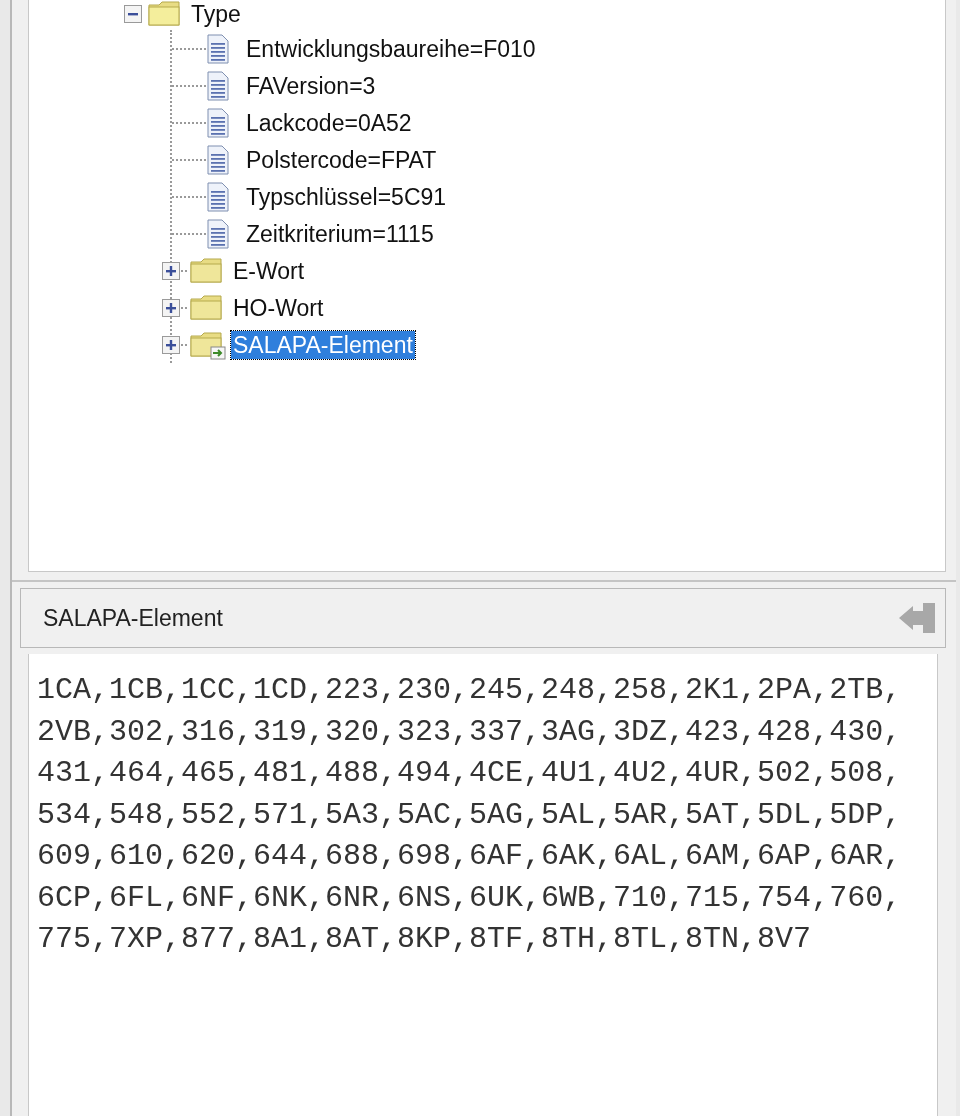  I want to click on tree-item: Type, so click(216, 14).